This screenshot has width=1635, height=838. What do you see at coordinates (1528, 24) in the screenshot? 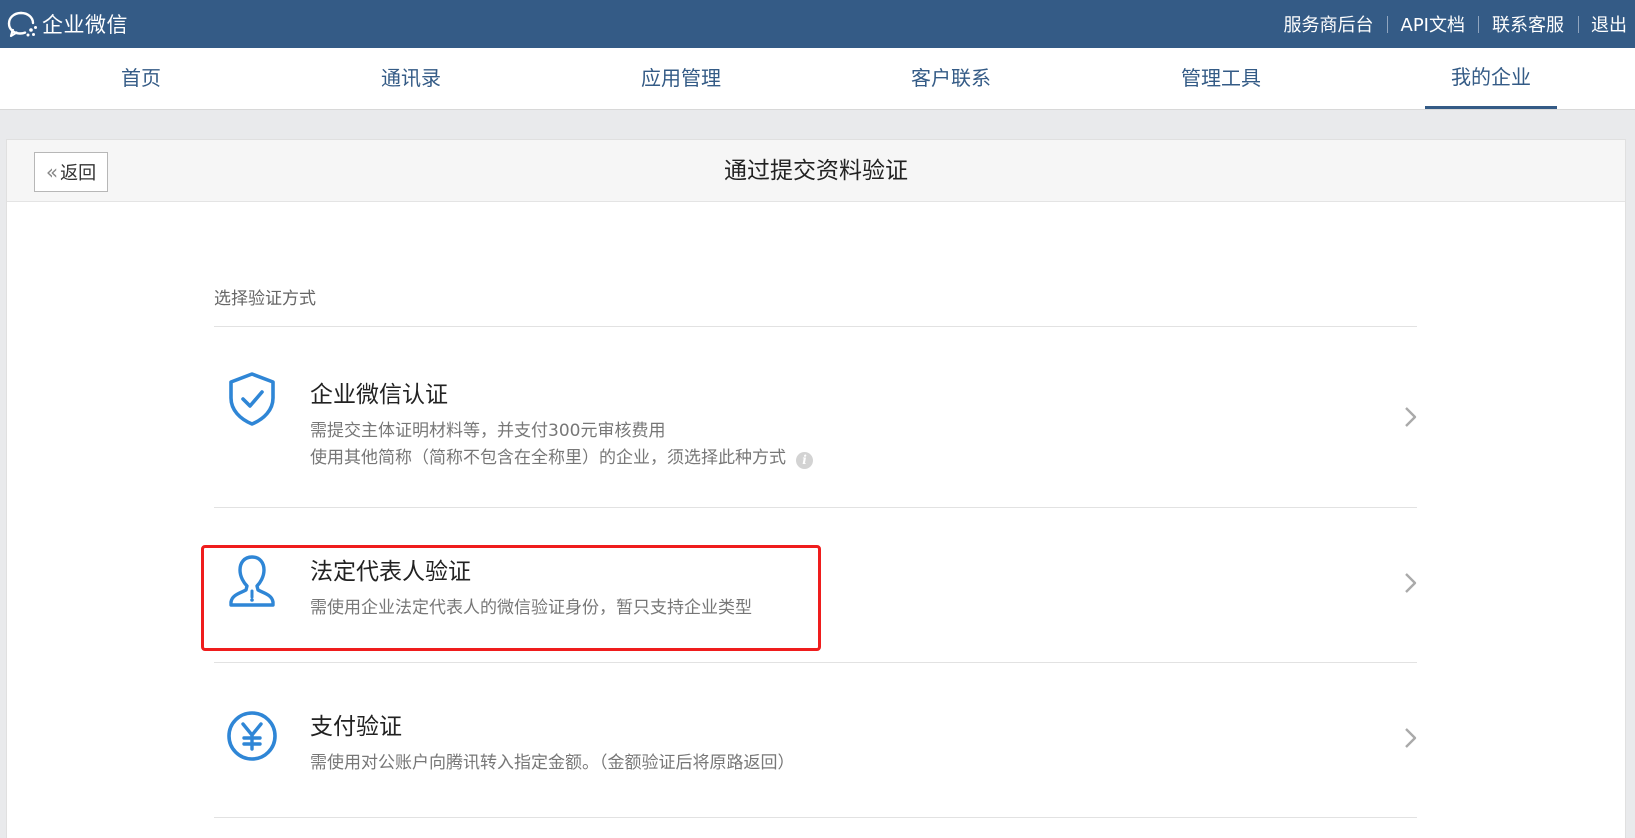
I see `contact-support-link: 联系客服` at bounding box center [1528, 24].